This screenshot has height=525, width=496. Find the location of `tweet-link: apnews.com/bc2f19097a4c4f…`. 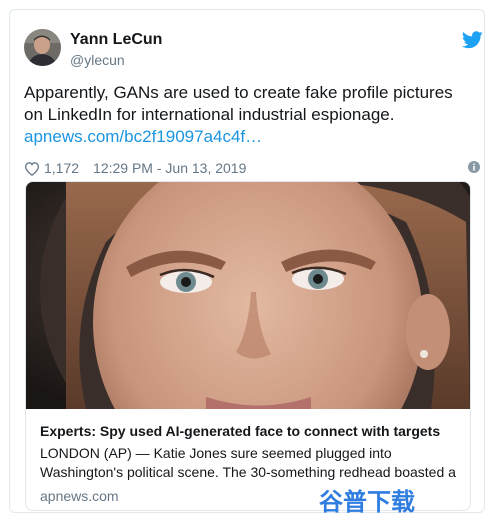

tweet-link: apnews.com/bc2f19097a4c4f… is located at coordinates (143, 137).